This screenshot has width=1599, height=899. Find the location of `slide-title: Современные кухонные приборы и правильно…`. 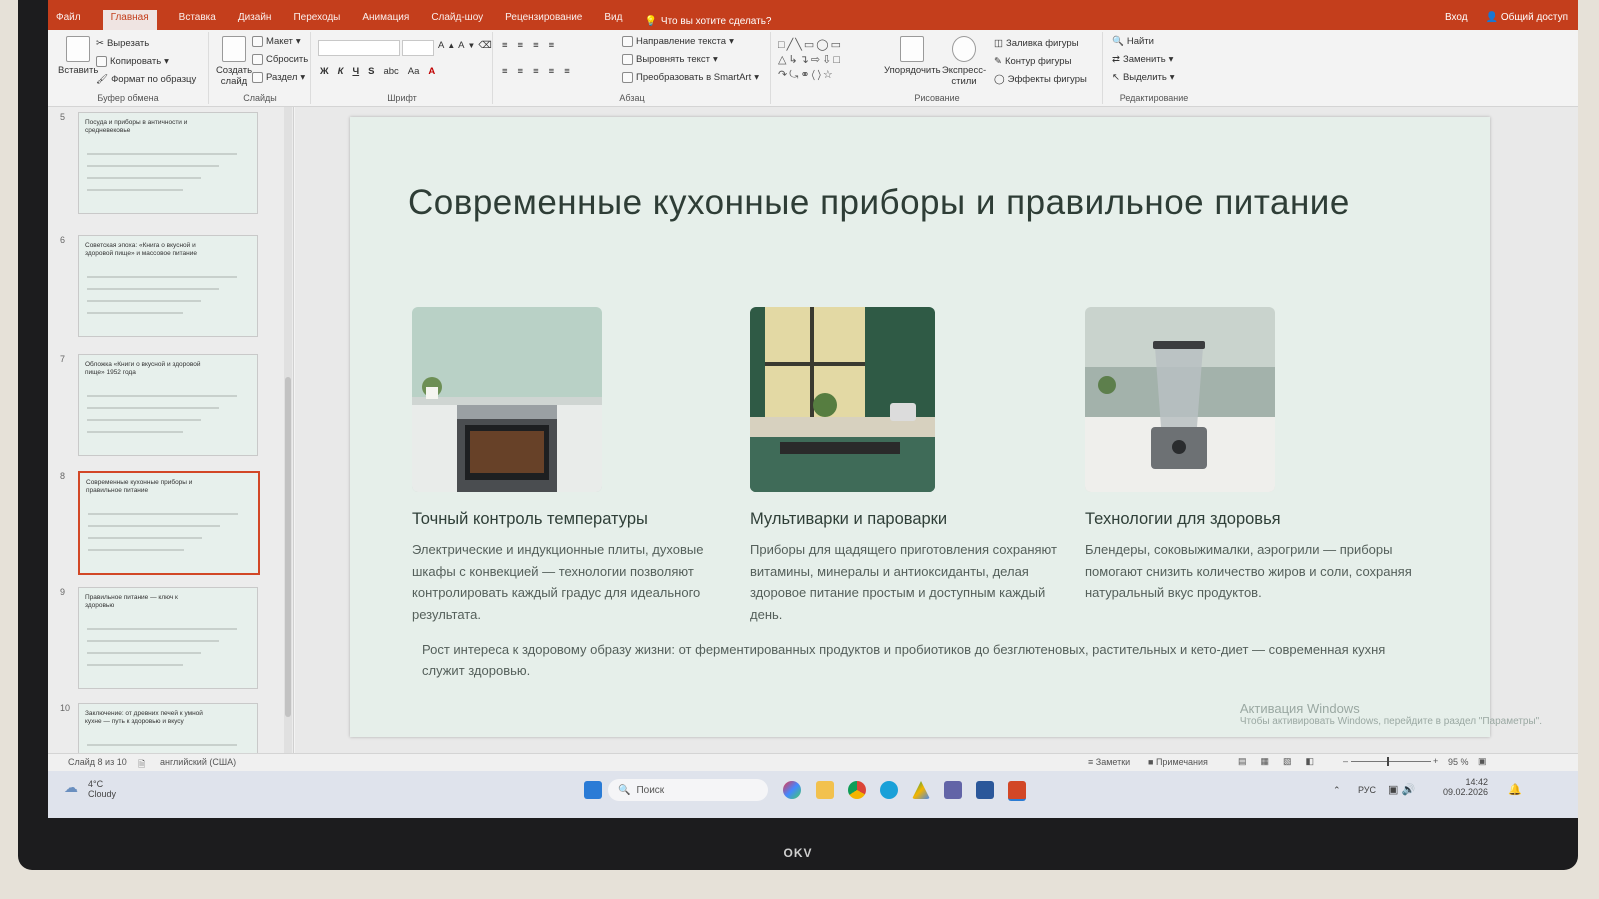

slide-title: Современные кухонные приборы и правильно… is located at coordinates (908, 202).